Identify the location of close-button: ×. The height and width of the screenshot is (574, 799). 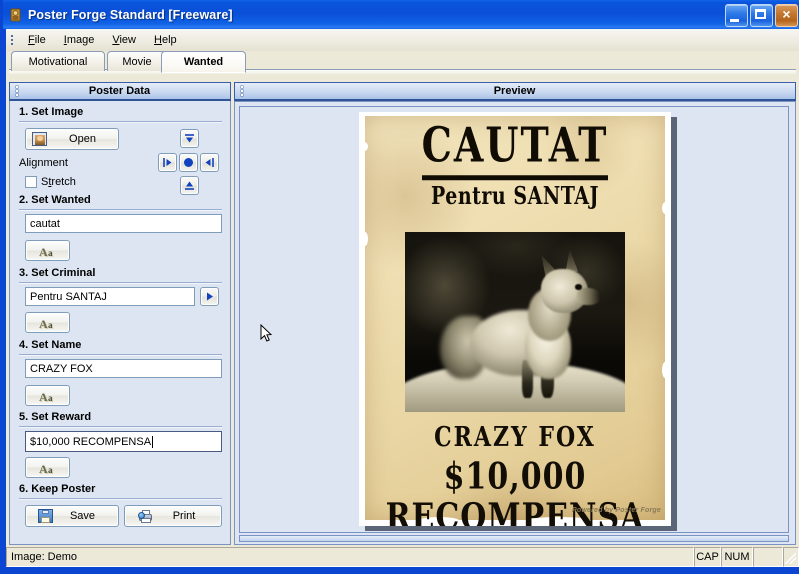
(786, 15).